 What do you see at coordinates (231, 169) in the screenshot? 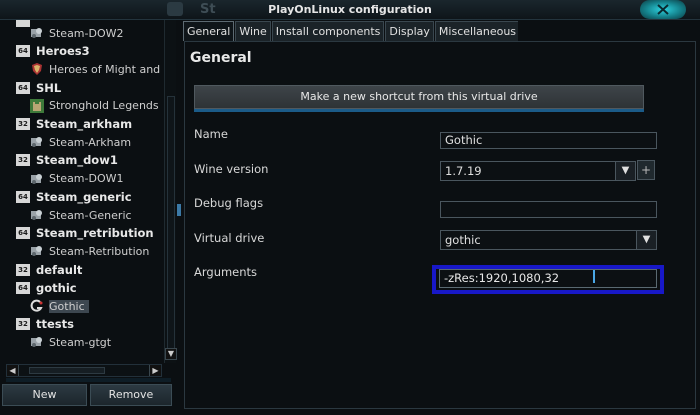
I see `wine-version-label: Wine version` at bounding box center [231, 169].